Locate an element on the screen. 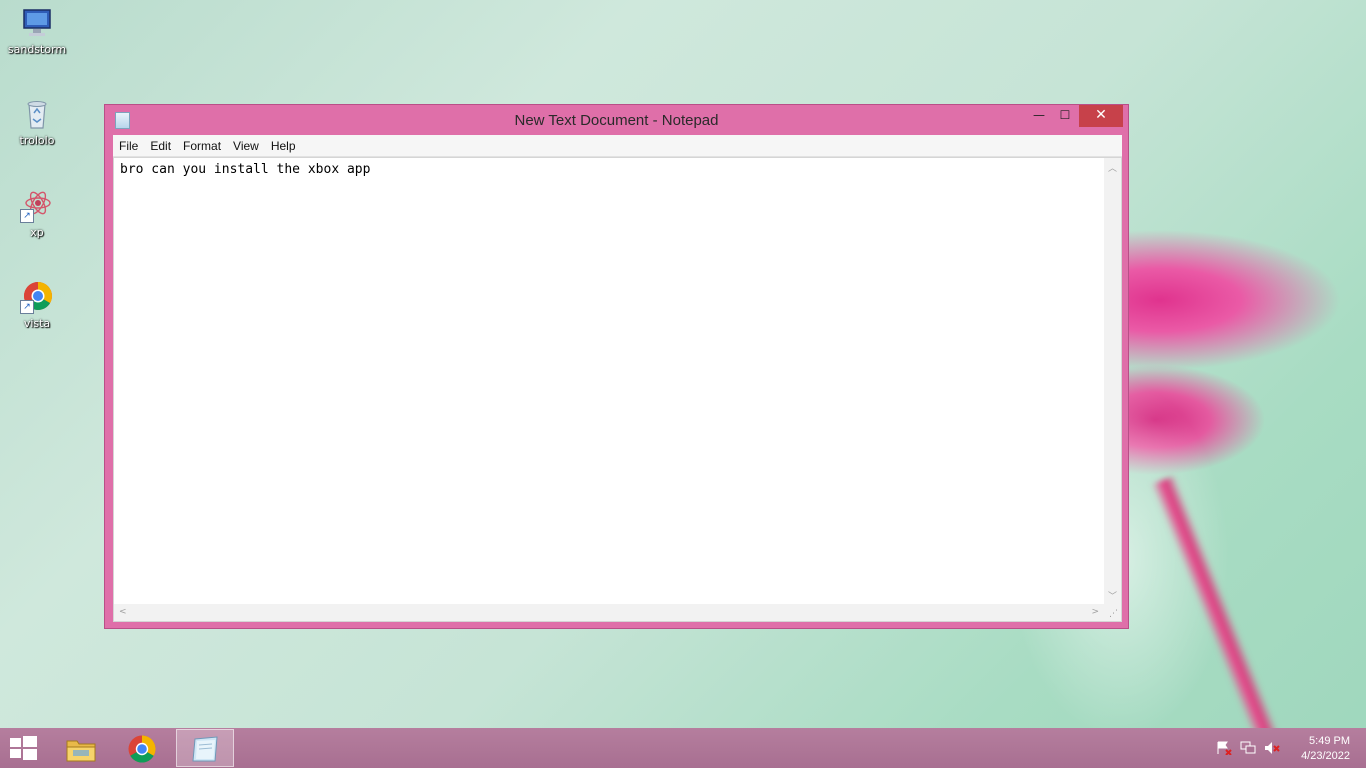  menu-view: View is located at coordinates (246, 146).